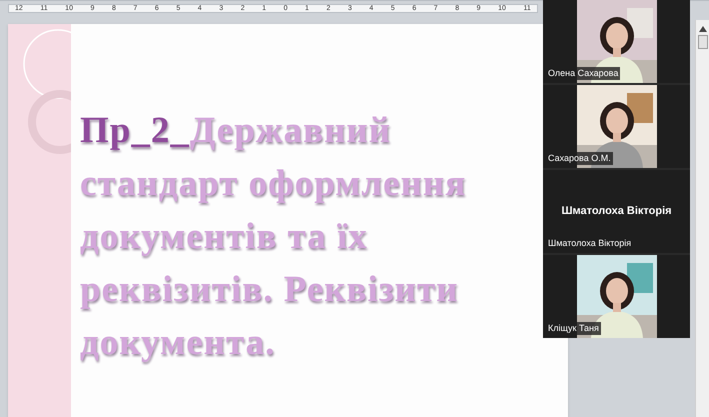 This screenshot has width=709, height=417. Describe the element at coordinates (573, 328) in the screenshot. I see `participant-name: Кліщук Таня` at that location.